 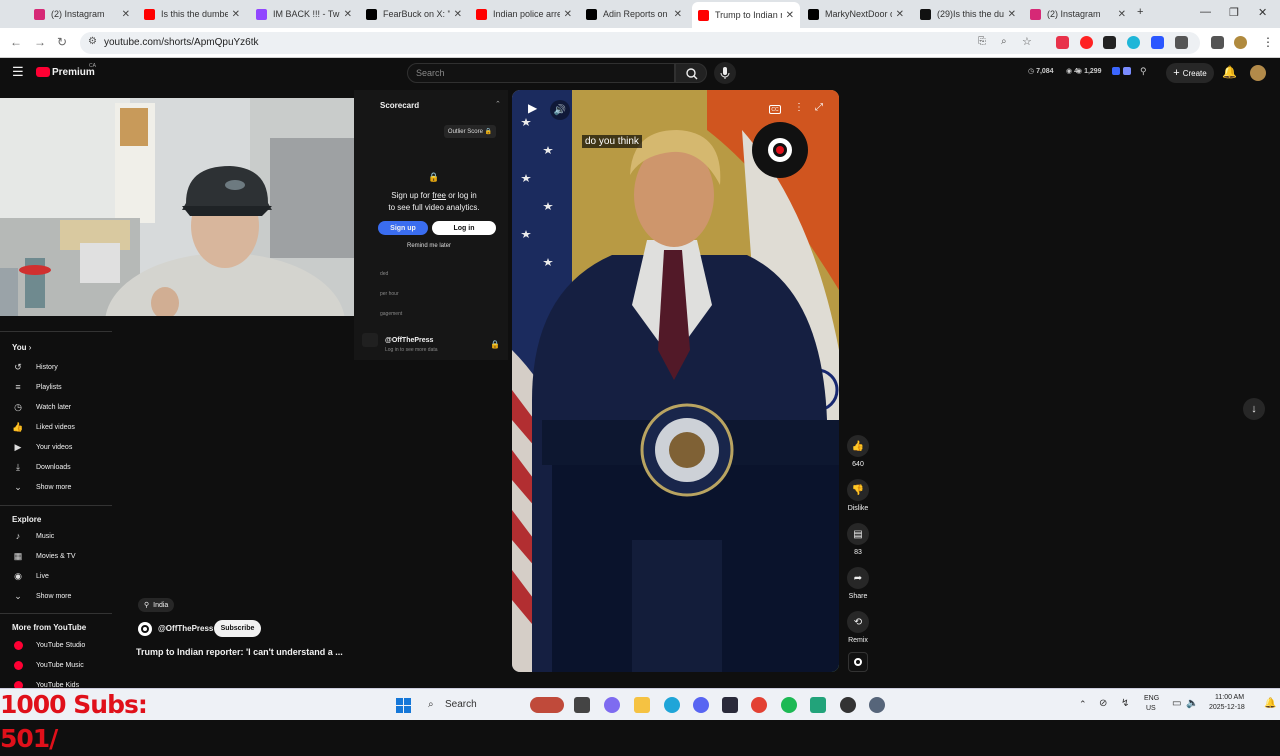 I want to click on browser-tab: Is this the dumbe ✕, so click(x=192, y=14).